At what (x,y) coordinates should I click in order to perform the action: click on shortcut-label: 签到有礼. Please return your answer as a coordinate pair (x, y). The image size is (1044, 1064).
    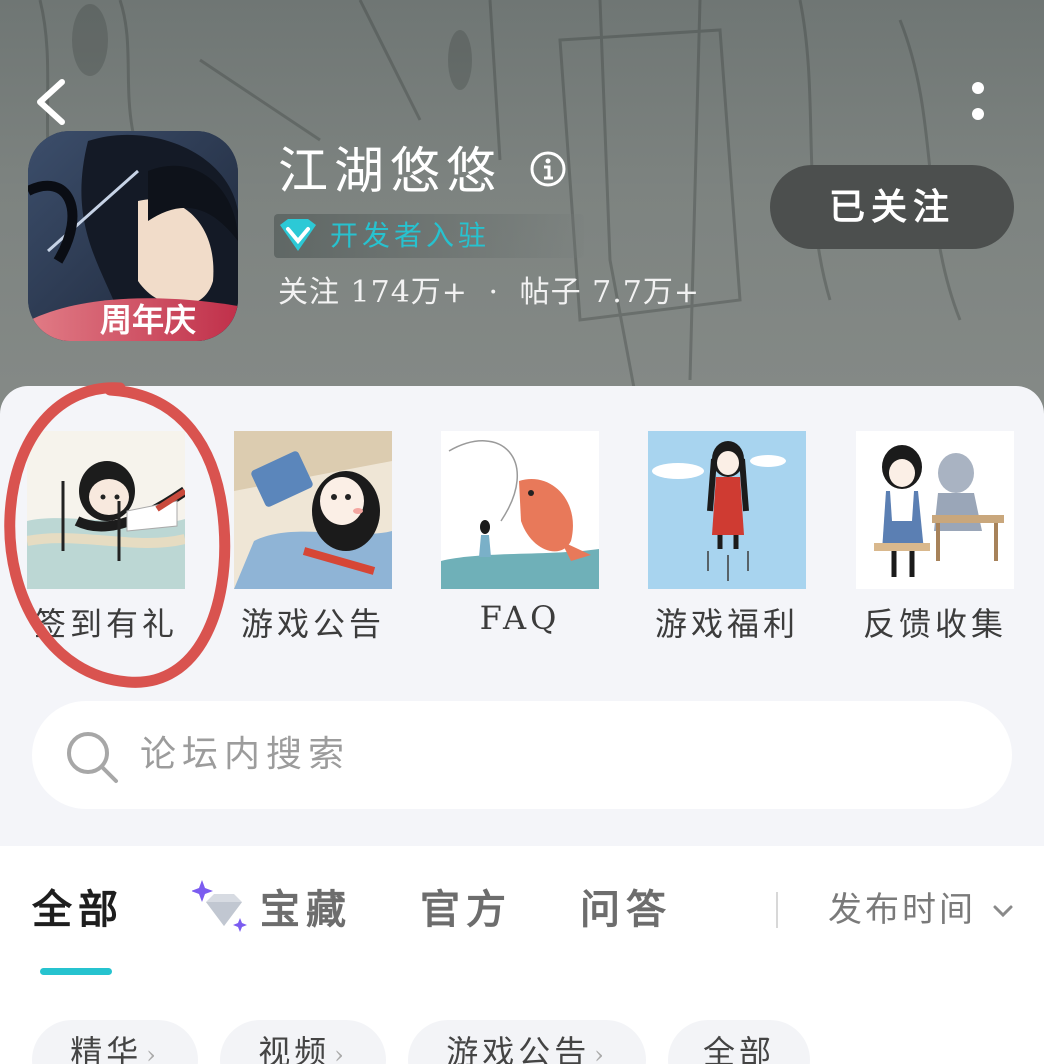
    Looking at the image, I should click on (105, 624).